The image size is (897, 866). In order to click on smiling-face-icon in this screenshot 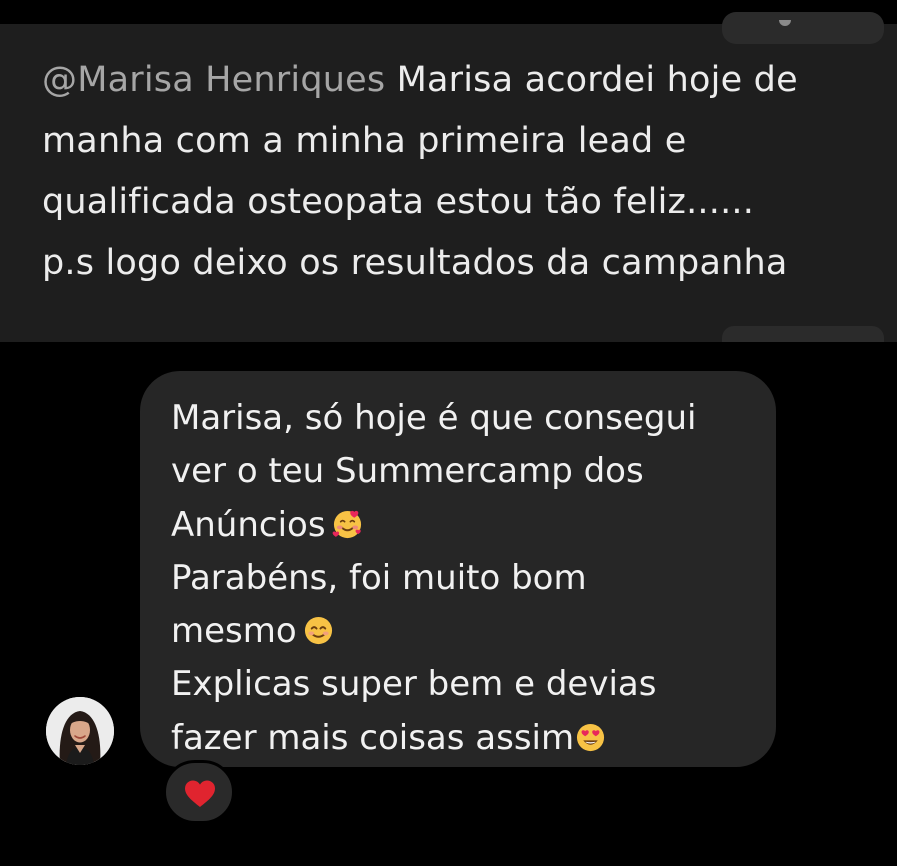, I will do `click(318, 630)`.